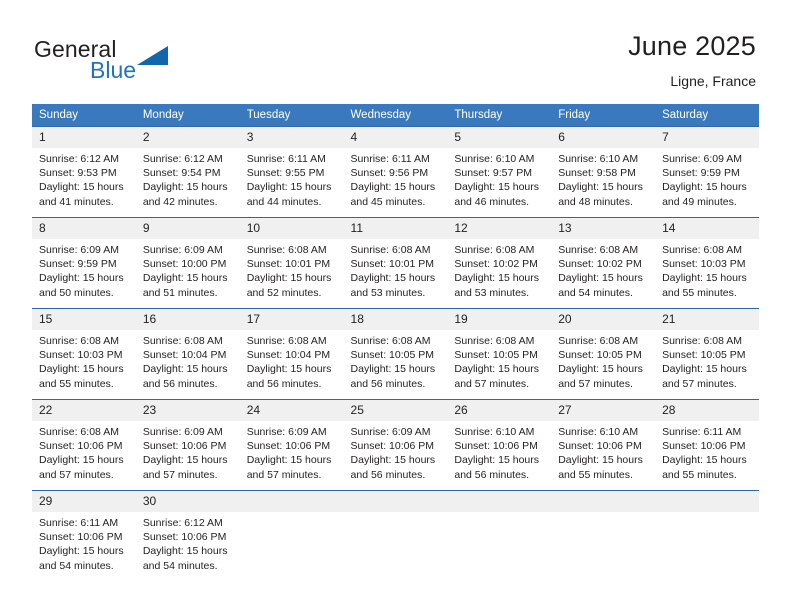 Image resolution: width=792 pixels, height=612 pixels. Describe the element at coordinates (284, 474) in the screenshot. I see `daylight-text-line2: and 57 minutes.` at that location.